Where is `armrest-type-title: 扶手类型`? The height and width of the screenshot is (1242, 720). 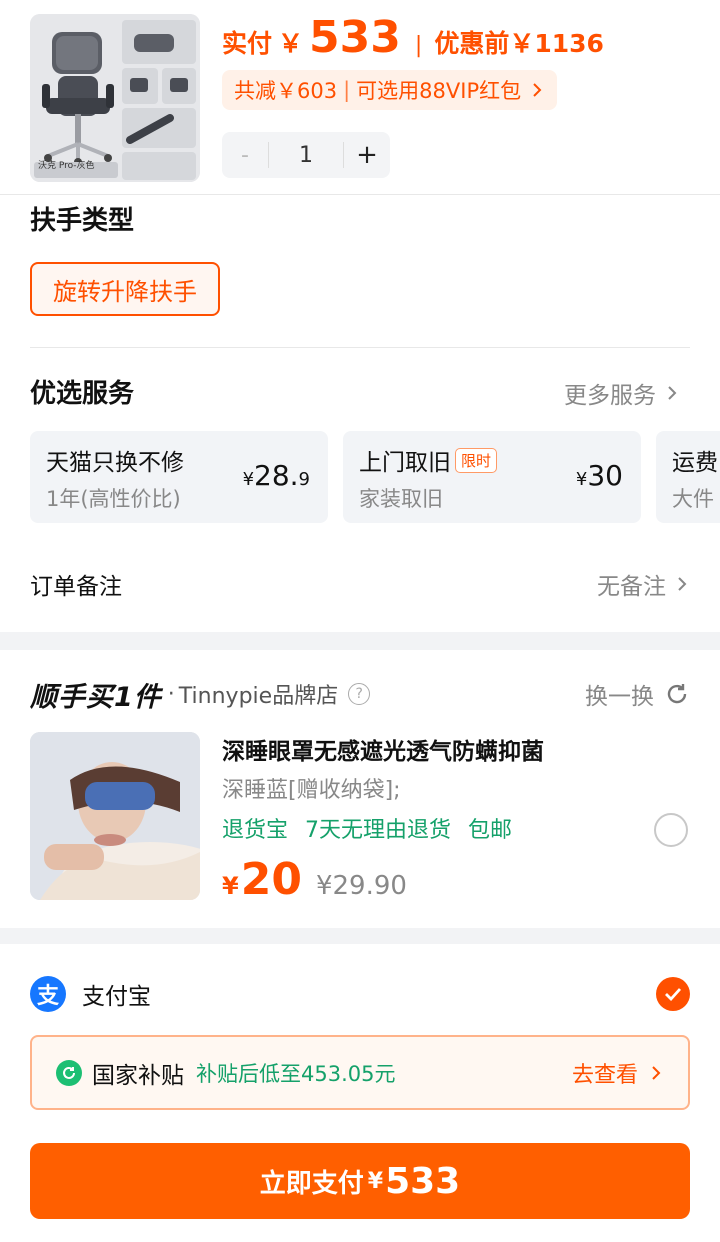
armrest-type-title: 扶手类型 is located at coordinates (82, 221).